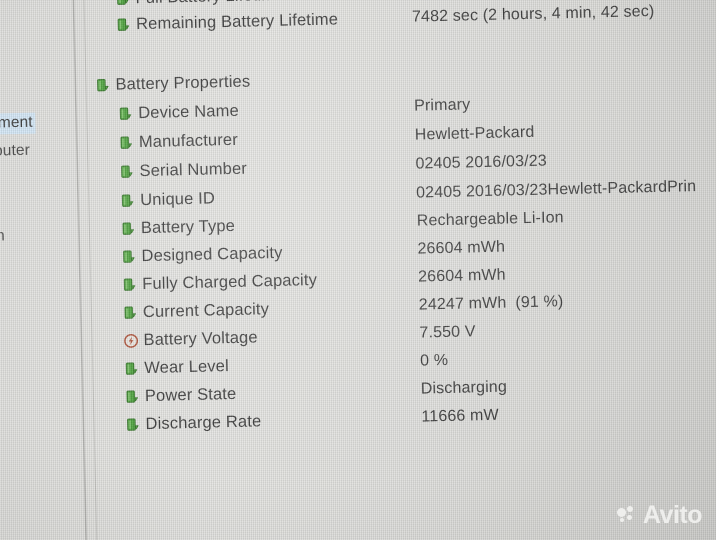 The width and height of the screenshot is (716, 540). I want to click on property-value-cell: 7.550 V, so click(447, 332).